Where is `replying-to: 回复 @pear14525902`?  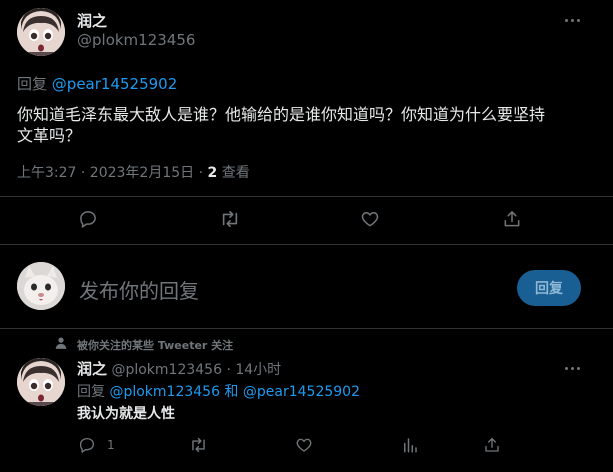
replying-to: 回复 @pear14525902 is located at coordinates (97, 83).